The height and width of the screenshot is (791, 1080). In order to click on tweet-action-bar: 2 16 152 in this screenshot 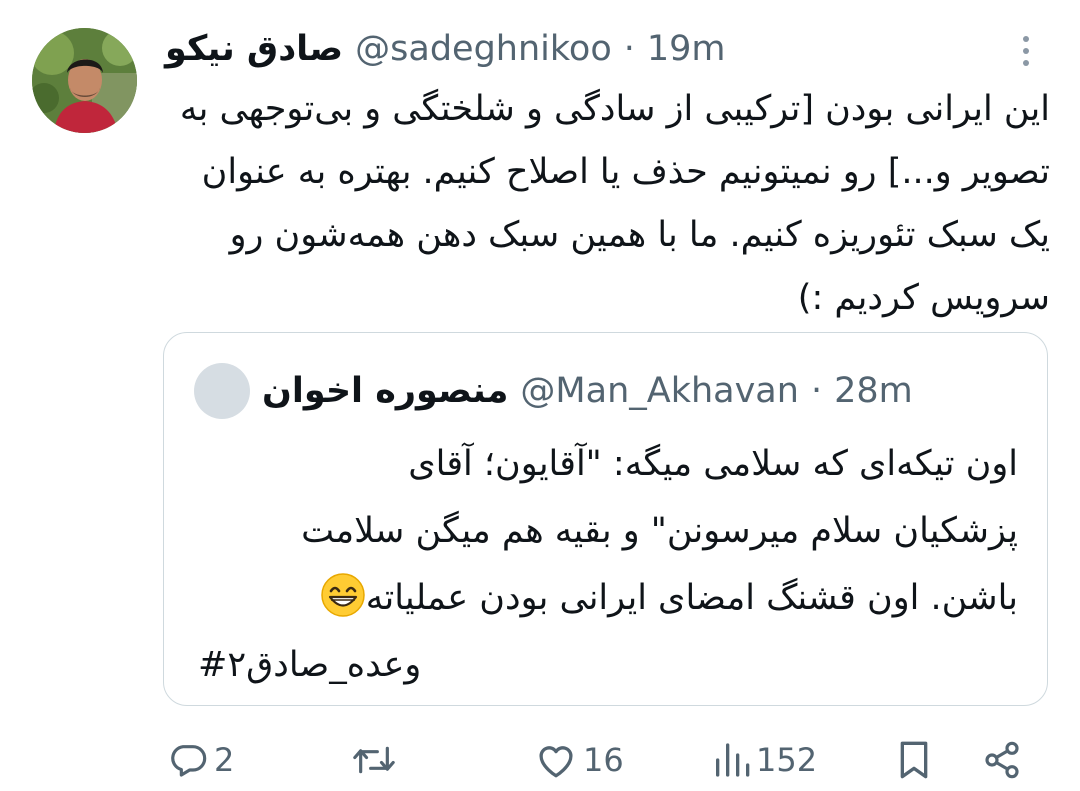, I will do `click(540, 760)`.